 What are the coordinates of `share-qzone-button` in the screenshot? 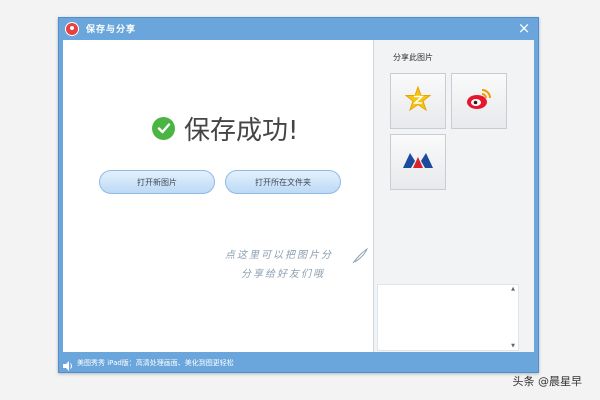 It's located at (418, 101).